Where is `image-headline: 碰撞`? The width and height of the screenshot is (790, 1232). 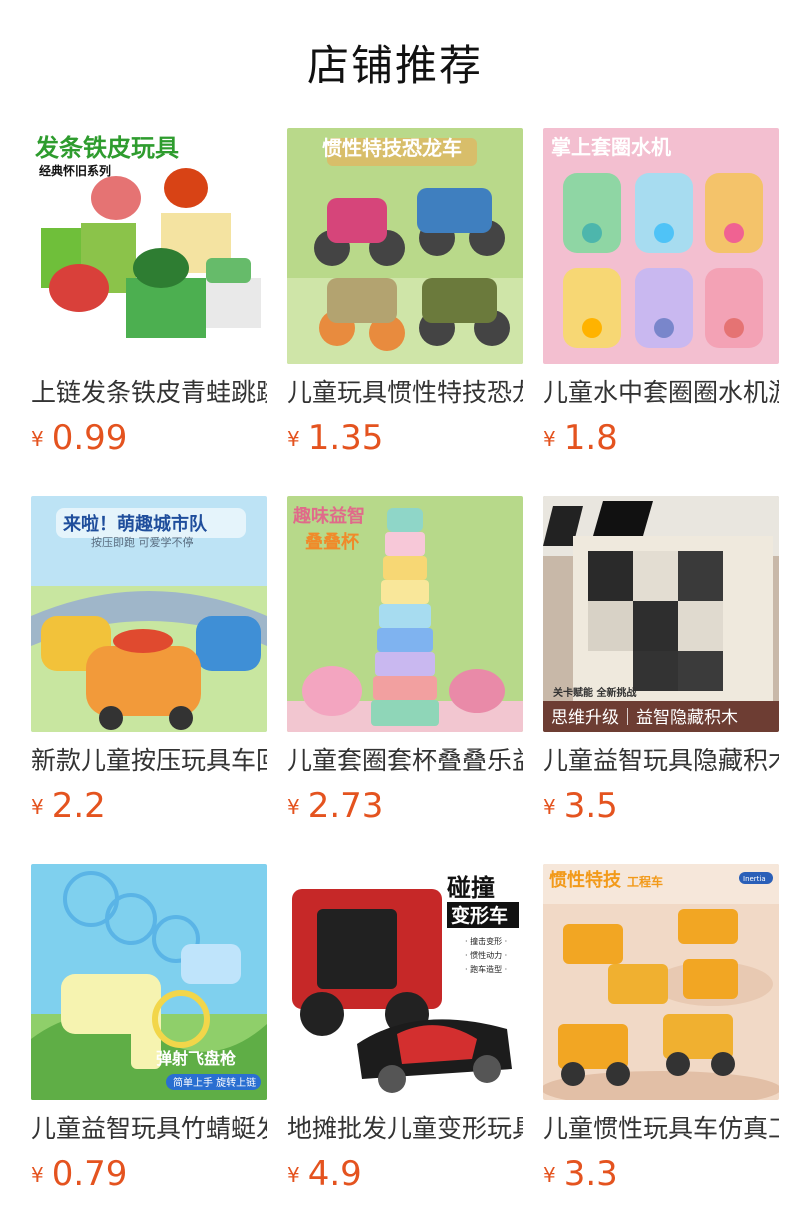 image-headline: 碰撞 is located at coordinates (471, 888).